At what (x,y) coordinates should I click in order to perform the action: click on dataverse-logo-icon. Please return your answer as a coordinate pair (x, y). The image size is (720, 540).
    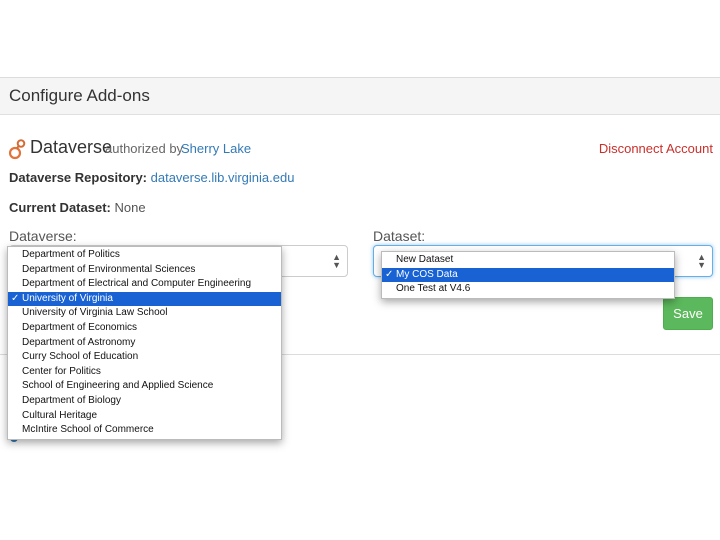
    Looking at the image, I should click on (17, 149).